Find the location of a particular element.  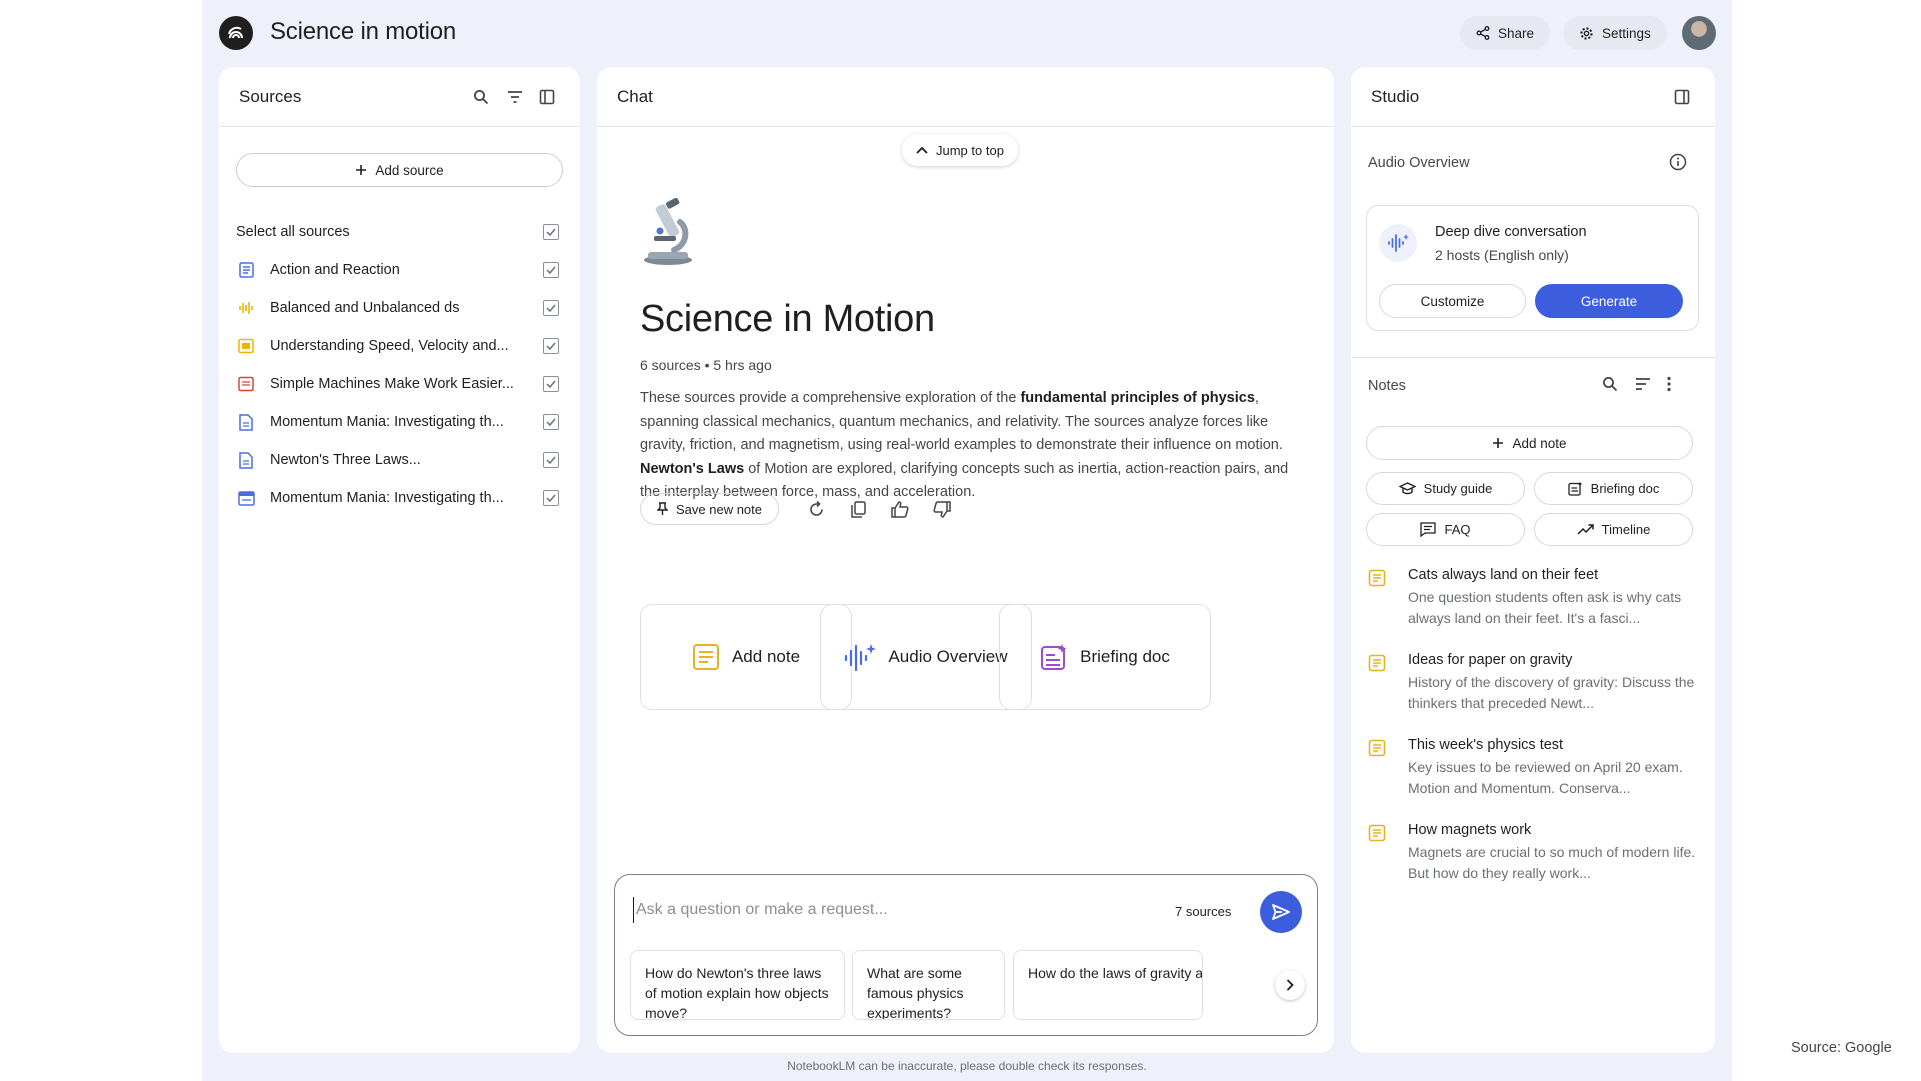

study-guide-label: Study guide is located at coordinates (1458, 488).